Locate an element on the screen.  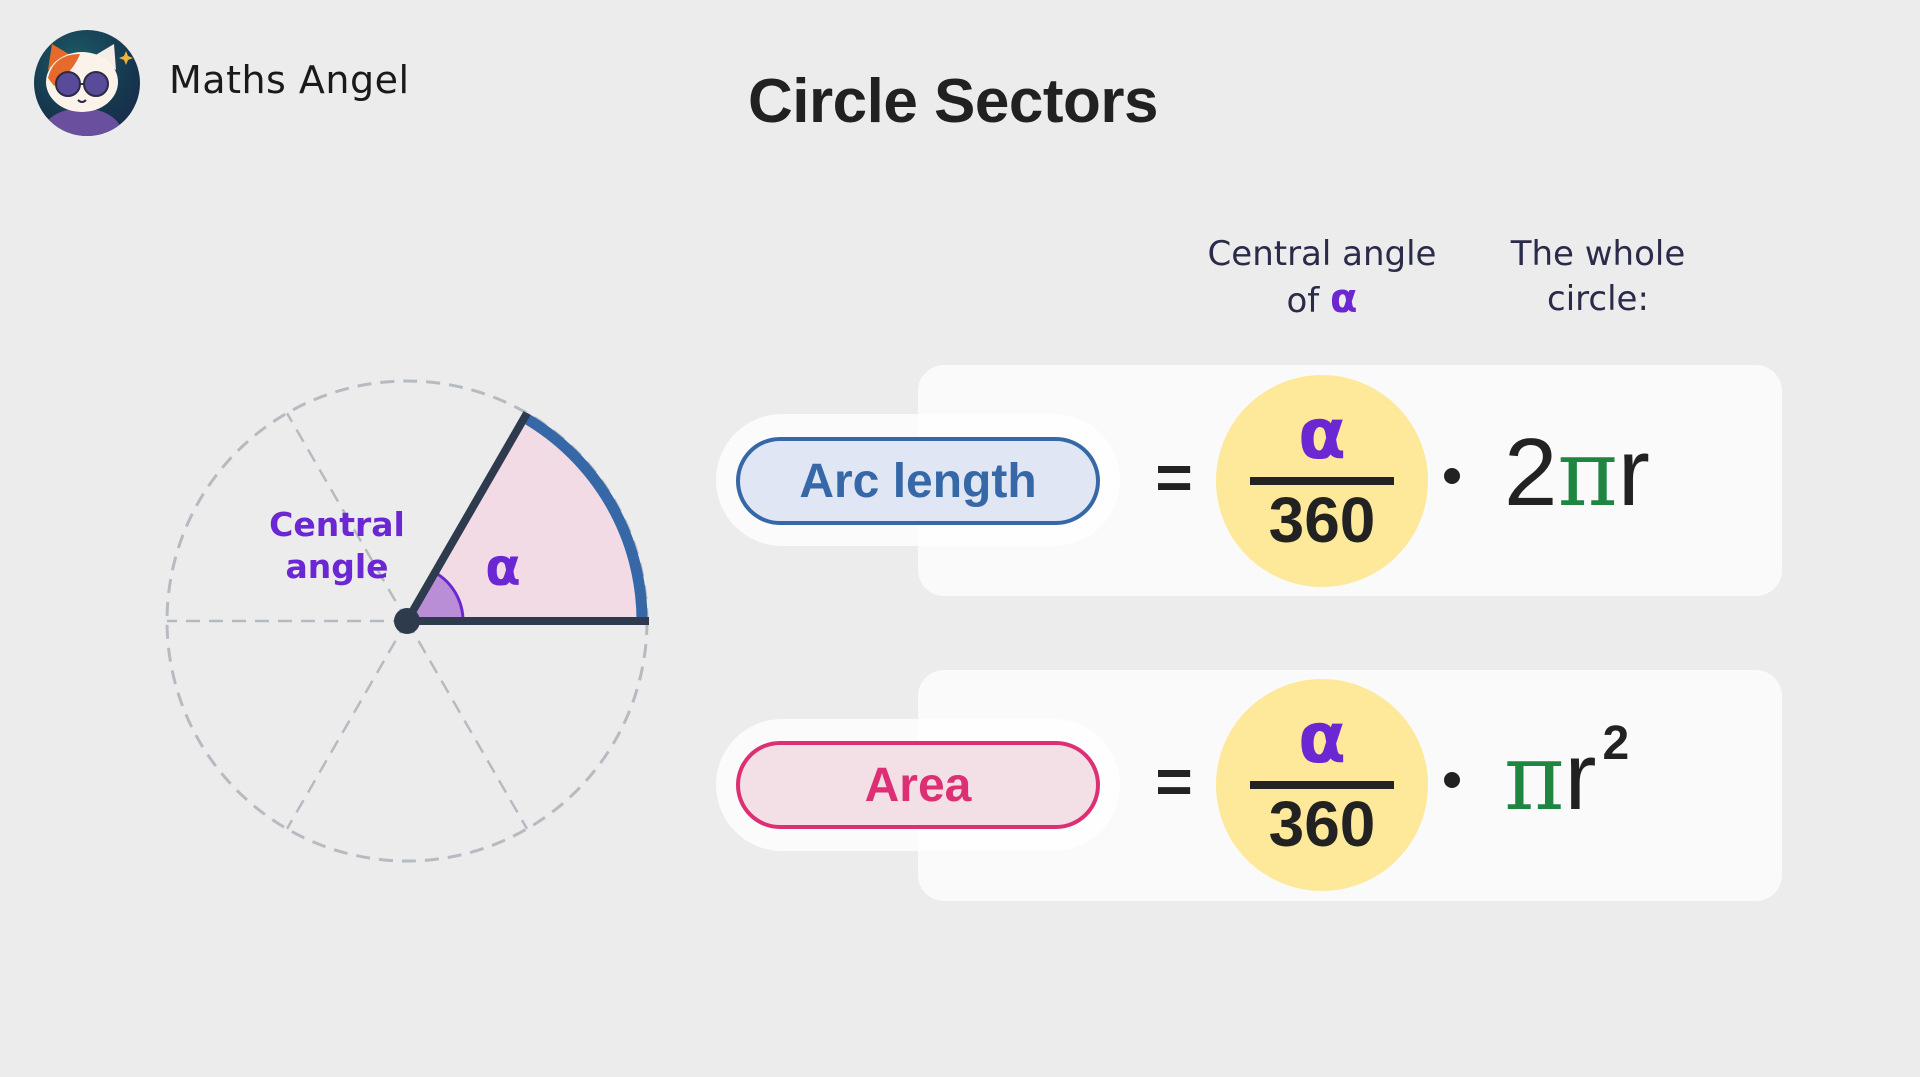
area-fraction: α 360 is located at coordinates (1322, 785).